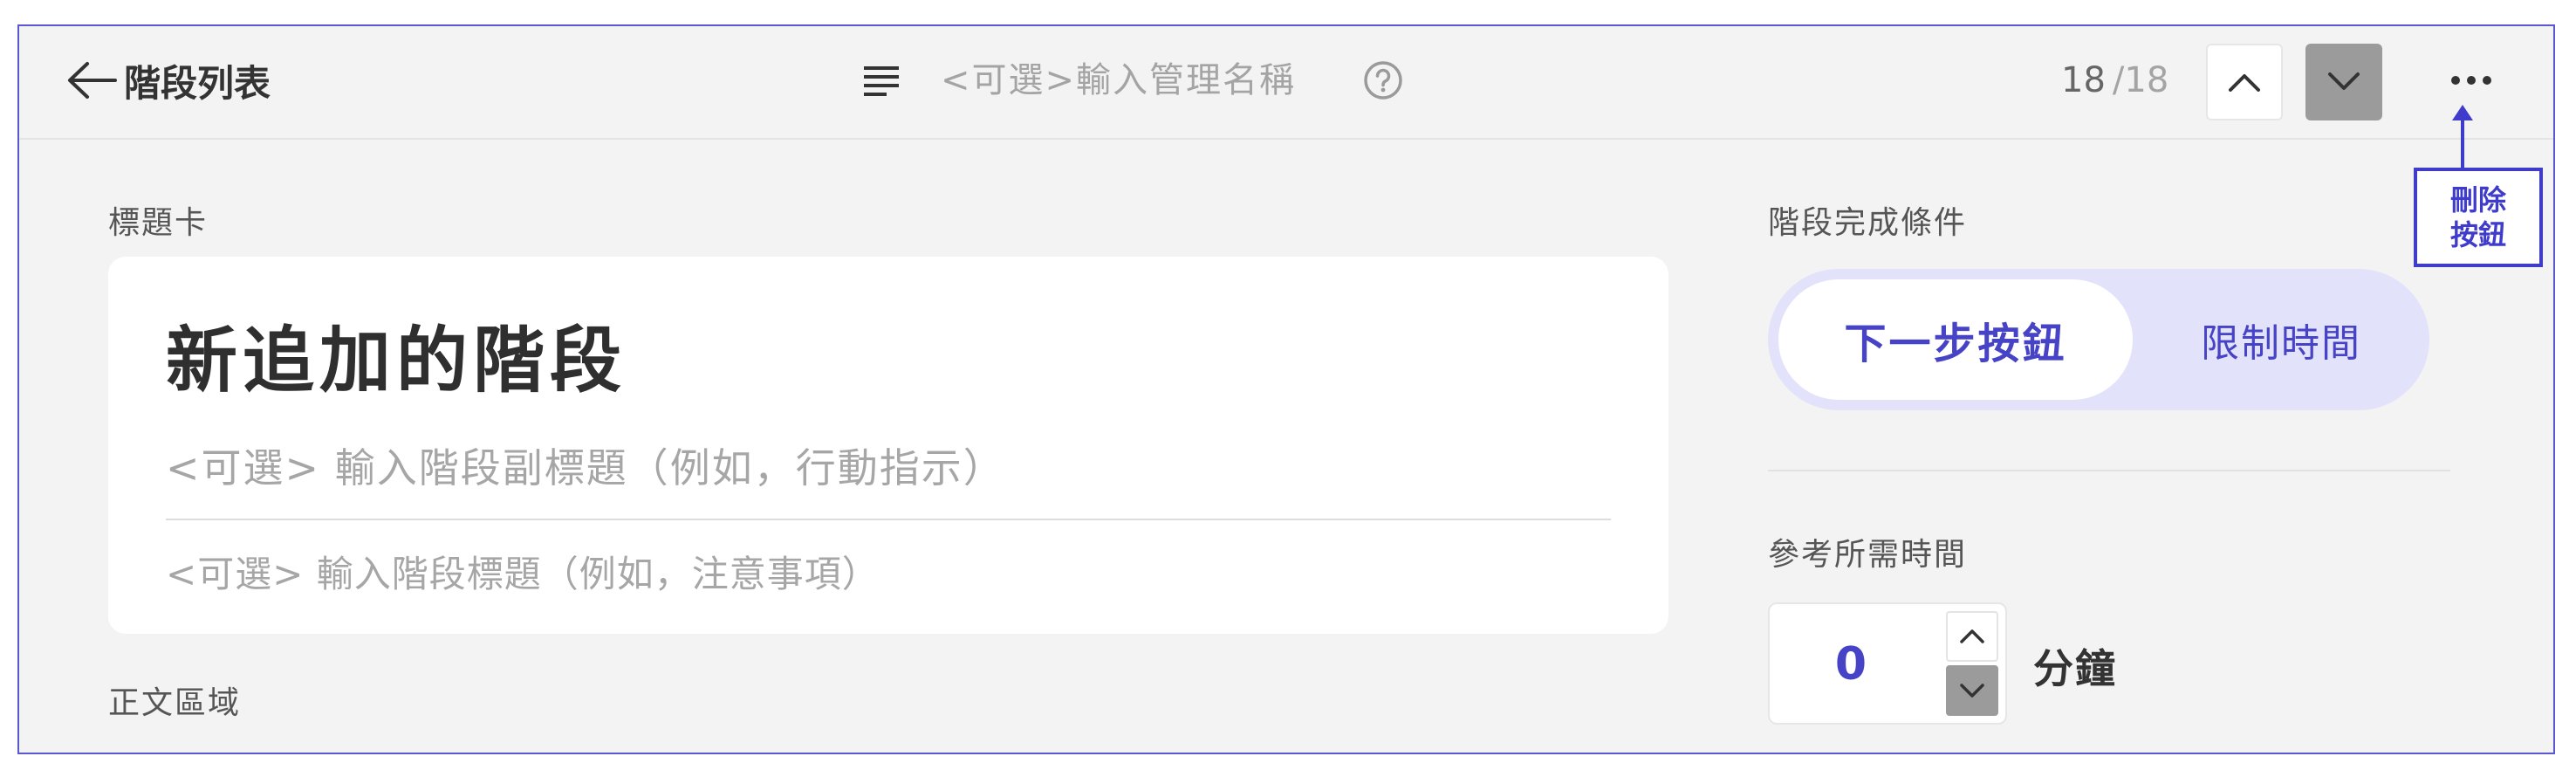 The image size is (2576, 770). Describe the element at coordinates (523, 571) in the screenshot. I see `stage-note-input: <可選> 輸入階段標題（例如，注意事項）` at that location.